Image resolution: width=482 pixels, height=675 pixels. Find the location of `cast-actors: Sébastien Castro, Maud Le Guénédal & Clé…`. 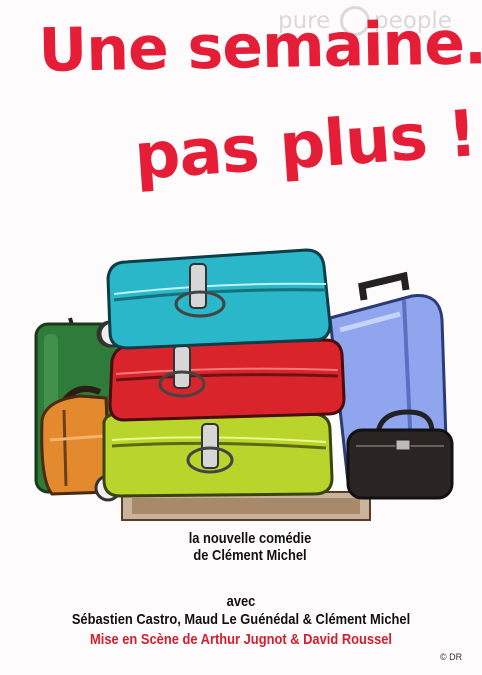

cast-actors: Sébastien Castro, Maud Le Guénédal & Clé… is located at coordinates (241, 619).